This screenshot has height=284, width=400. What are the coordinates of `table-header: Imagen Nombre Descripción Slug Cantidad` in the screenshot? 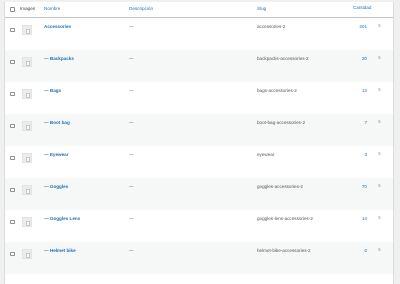 It's located at (199, 10).